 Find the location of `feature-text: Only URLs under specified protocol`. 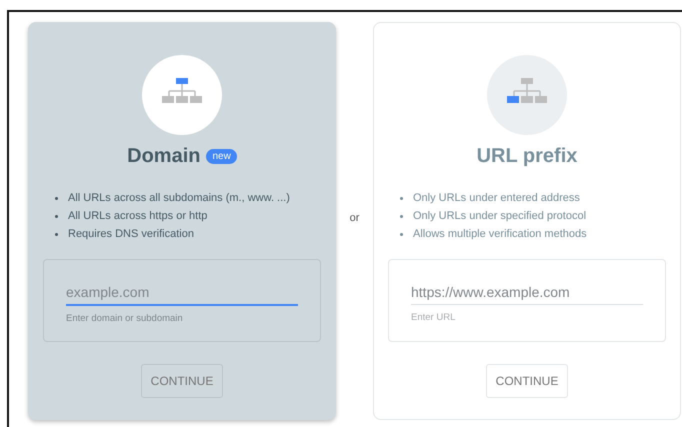

feature-text: Only URLs under specified protocol is located at coordinates (499, 216).